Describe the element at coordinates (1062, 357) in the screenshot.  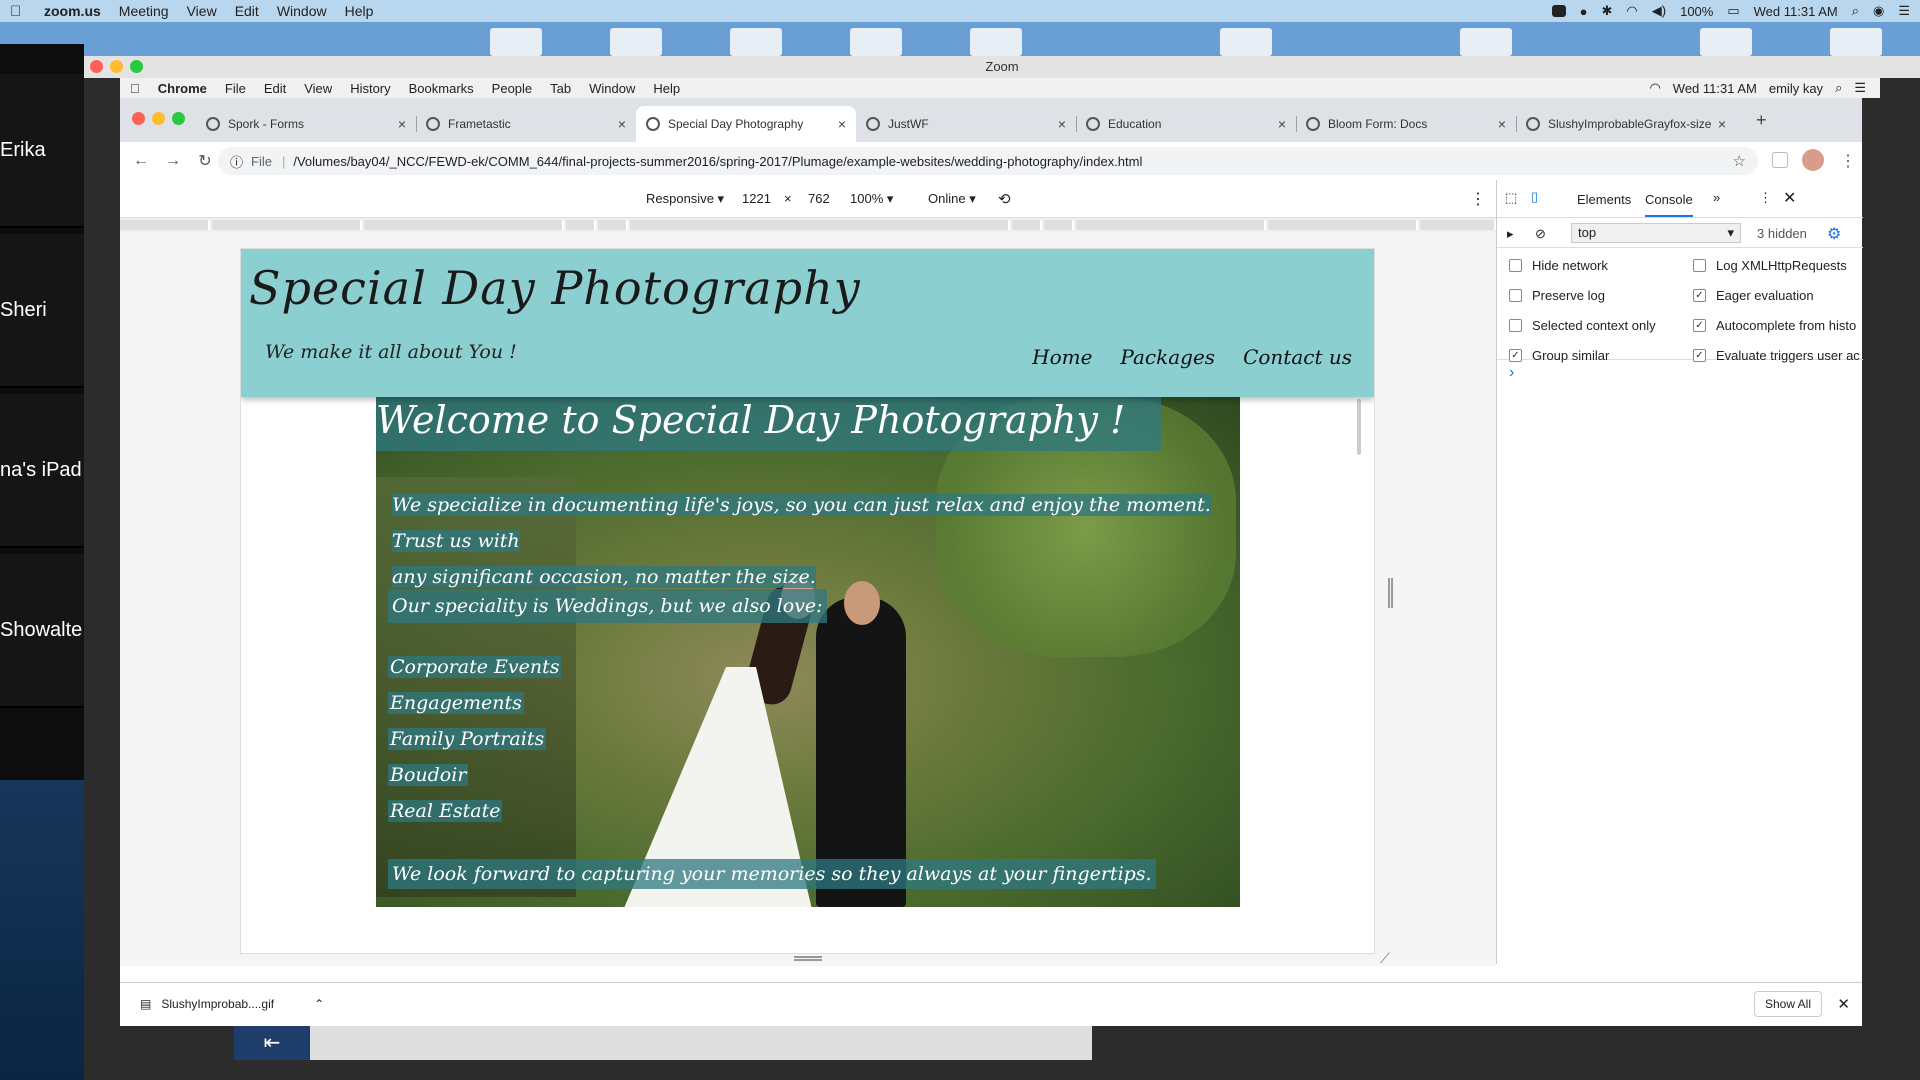
I see `nav-home-link: Home` at that location.